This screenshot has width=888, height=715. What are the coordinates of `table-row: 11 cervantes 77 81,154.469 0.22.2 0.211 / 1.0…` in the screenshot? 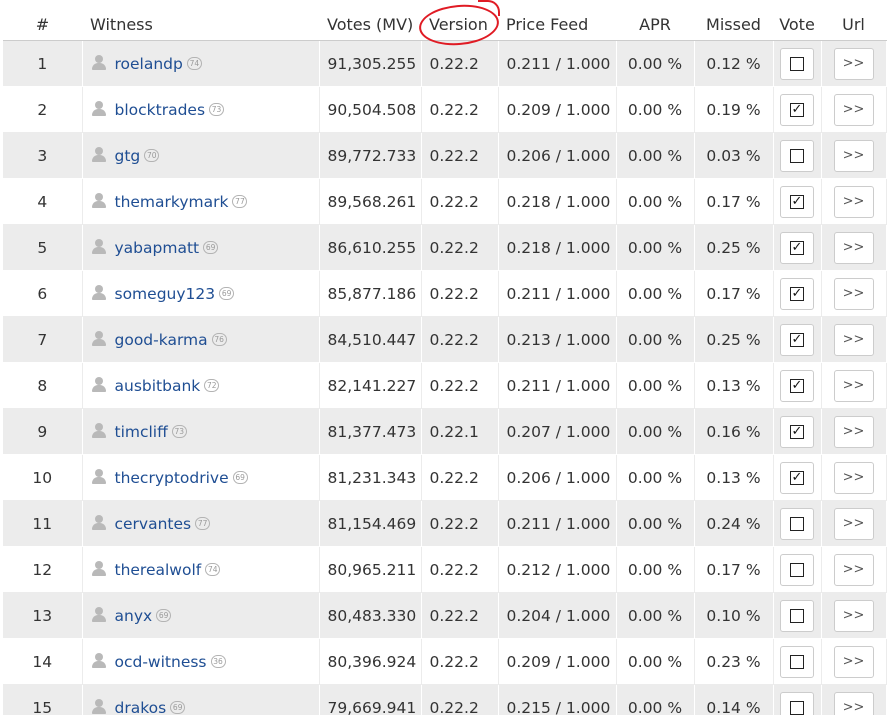 It's located at (445, 523).